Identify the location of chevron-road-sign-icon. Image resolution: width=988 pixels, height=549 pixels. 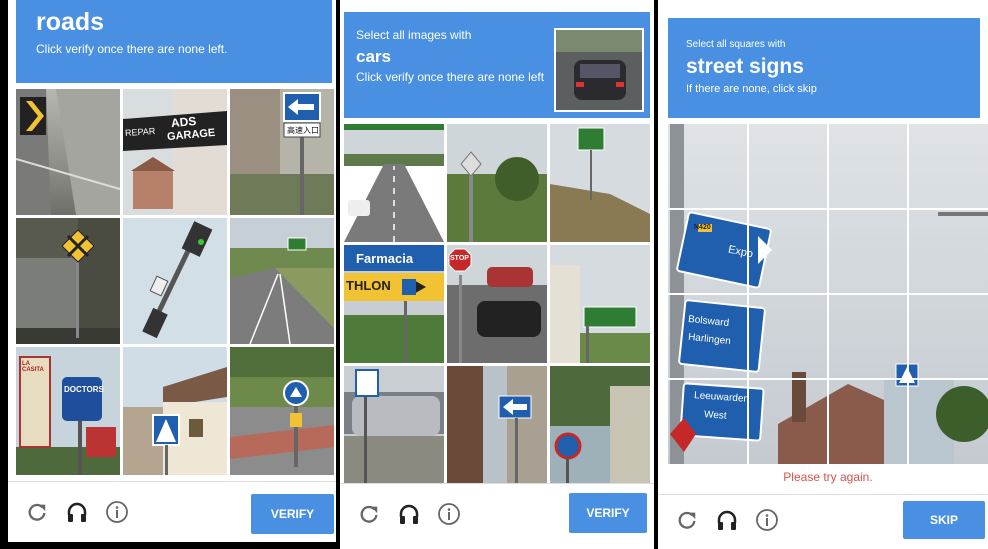
(68, 152).